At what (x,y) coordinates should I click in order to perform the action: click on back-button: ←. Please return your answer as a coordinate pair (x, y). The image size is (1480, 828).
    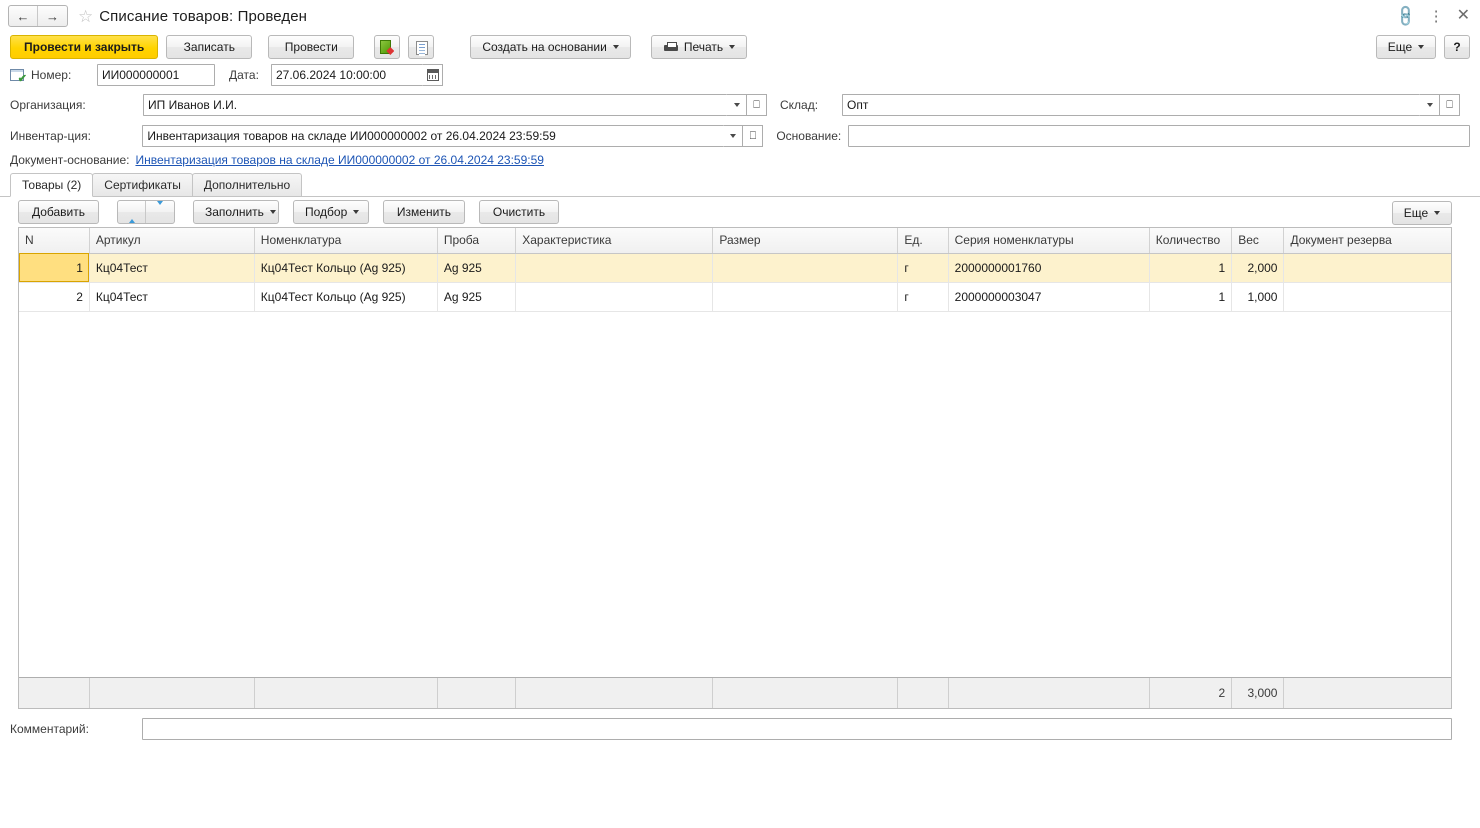
    Looking at the image, I should click on (23, 16).